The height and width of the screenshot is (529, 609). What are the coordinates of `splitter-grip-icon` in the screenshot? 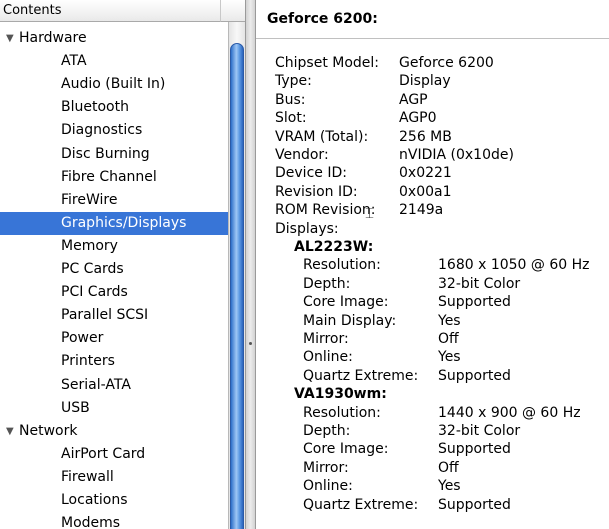 It's located at (250, 343).